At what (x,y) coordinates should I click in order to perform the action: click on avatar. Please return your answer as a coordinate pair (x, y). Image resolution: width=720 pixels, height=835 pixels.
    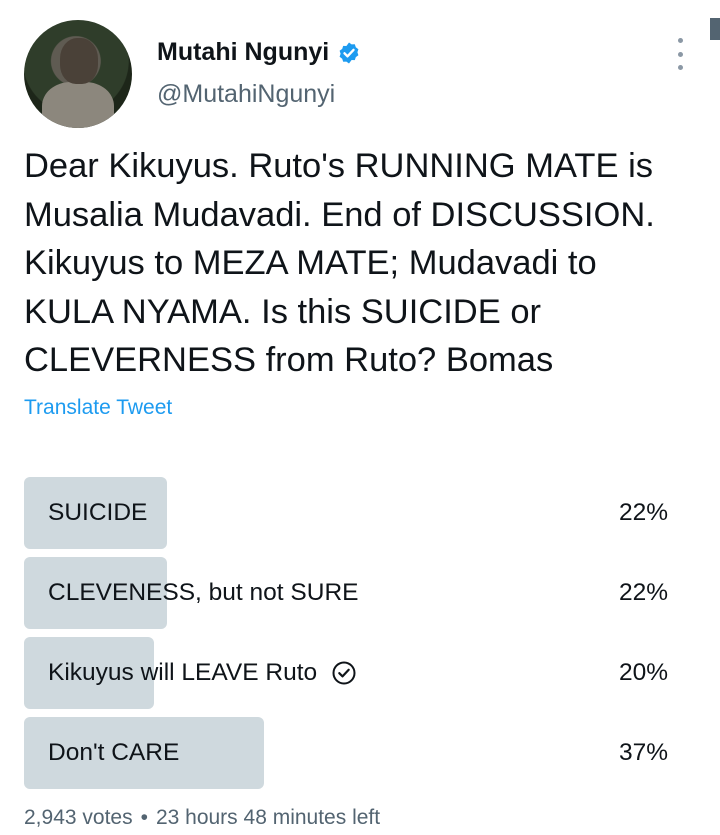
    Looking at the image, I should click on (78, 74).